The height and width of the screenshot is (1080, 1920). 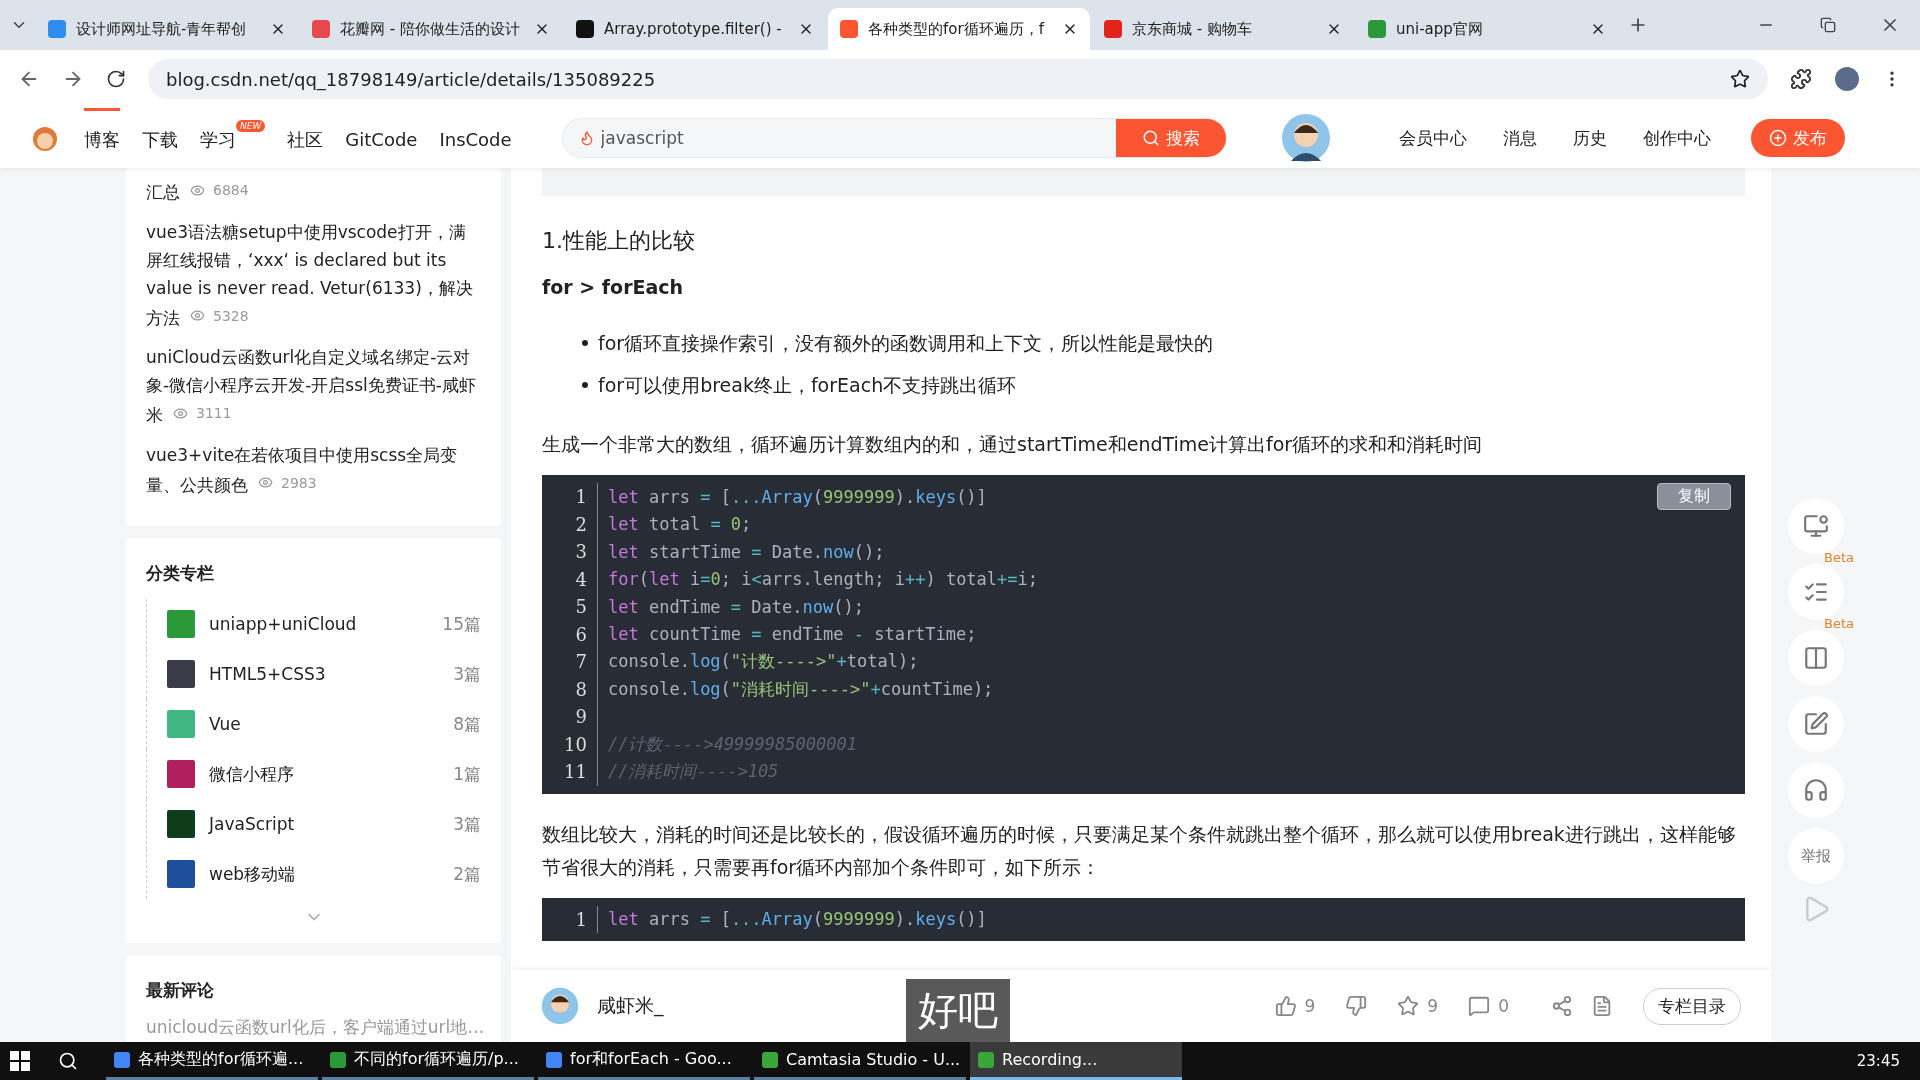 I want to click on nav-link: 学习, so click(x=218, y=138).